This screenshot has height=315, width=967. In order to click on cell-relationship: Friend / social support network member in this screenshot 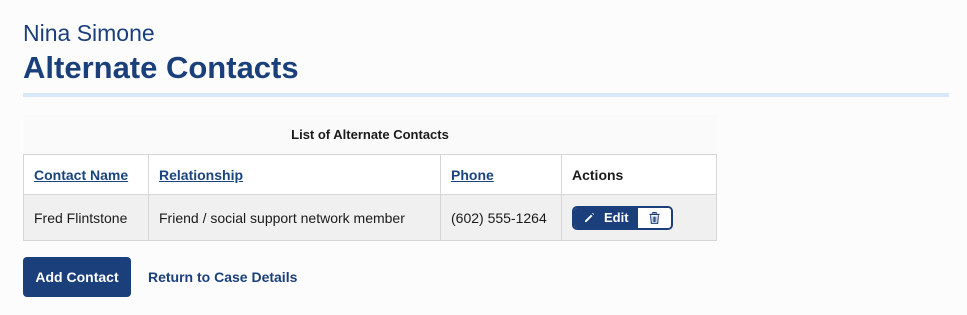, I will do `click(294, 217)`.